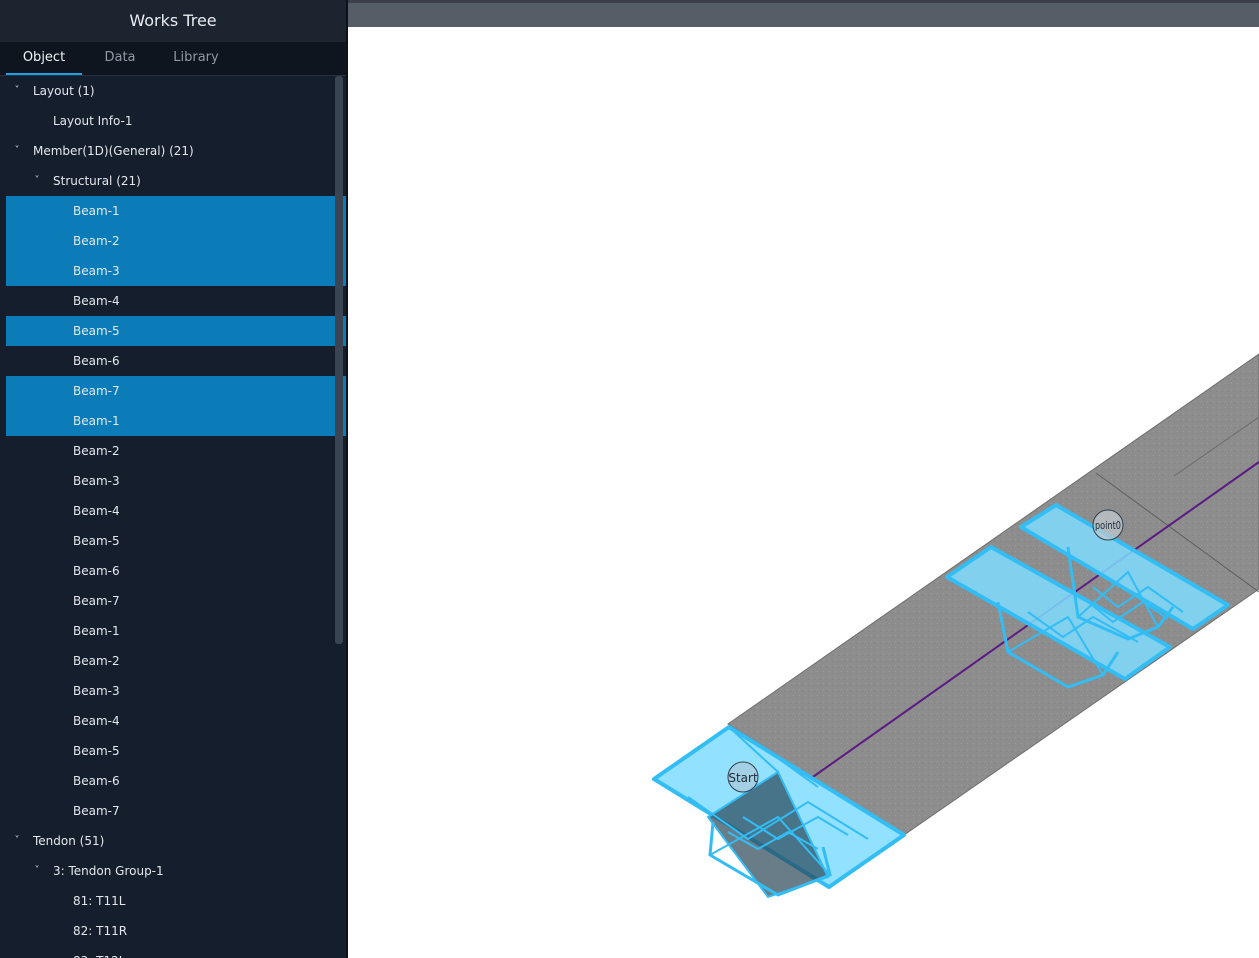  I want to click on tree-item-label: Member(1D)(General) (21), so click(113, 151).